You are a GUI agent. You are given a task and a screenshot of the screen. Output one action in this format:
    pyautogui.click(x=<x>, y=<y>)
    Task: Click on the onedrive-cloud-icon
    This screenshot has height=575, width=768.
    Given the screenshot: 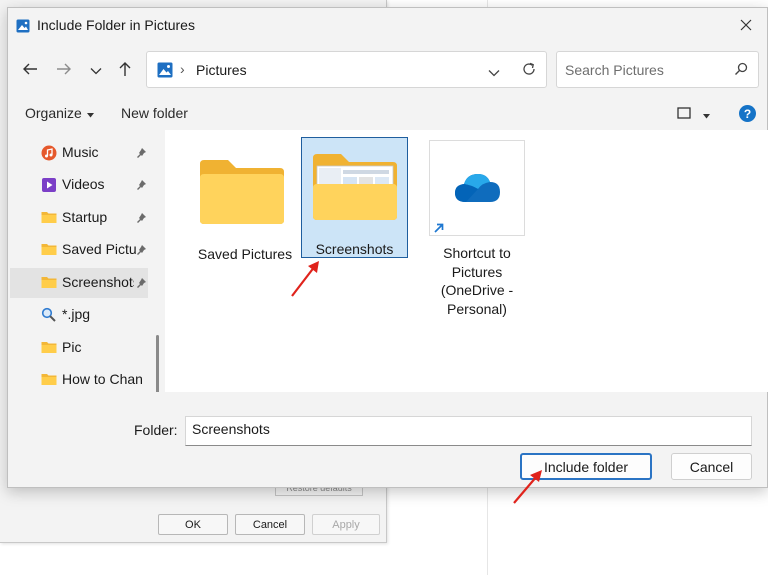 What is the action you would take?
    pyautogui.click(x=477, y=188)
    